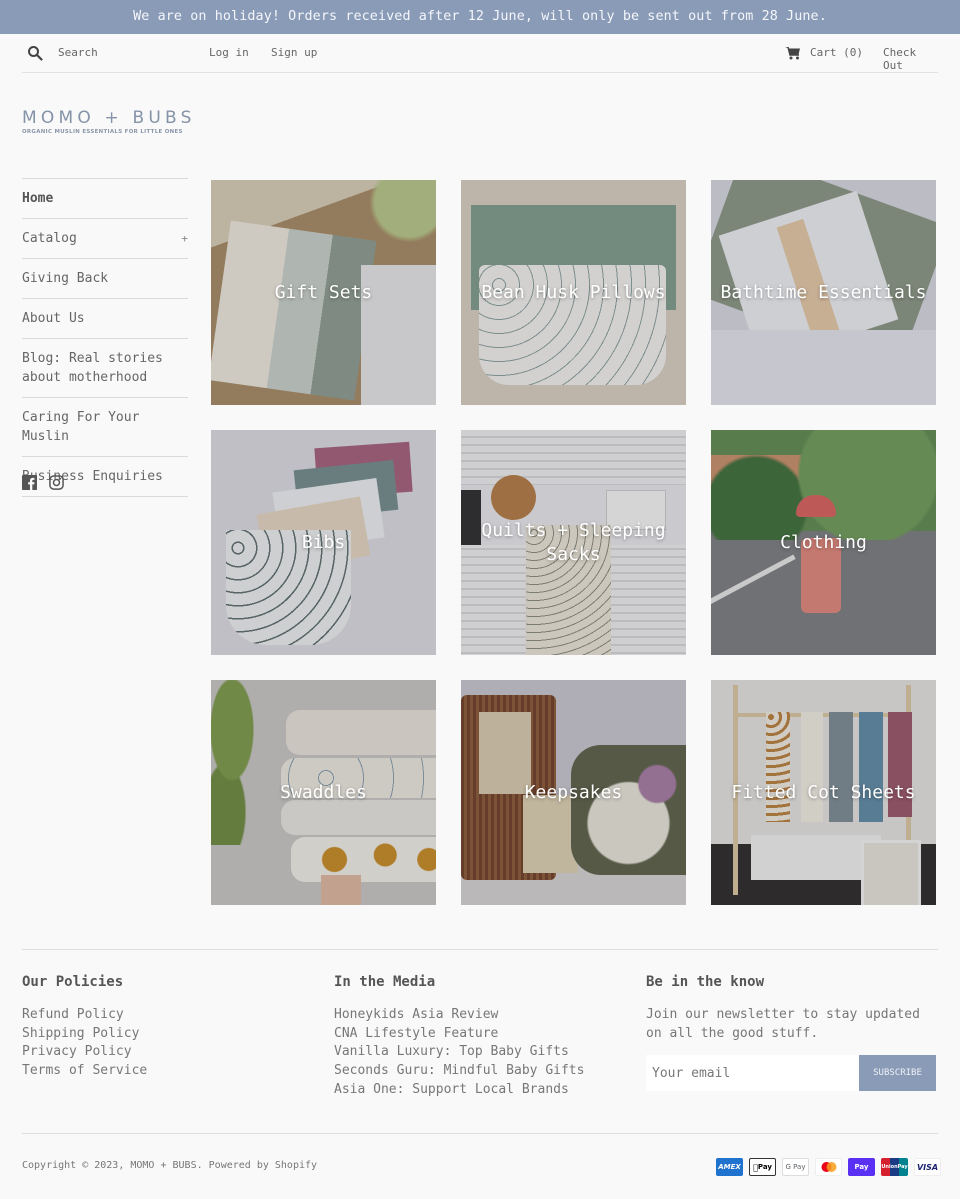  What do you see at coordinates (167, 1015) in the screenshot?
I see `refund-policy-link: Refund Policy` at bounding box center [167, 1015].